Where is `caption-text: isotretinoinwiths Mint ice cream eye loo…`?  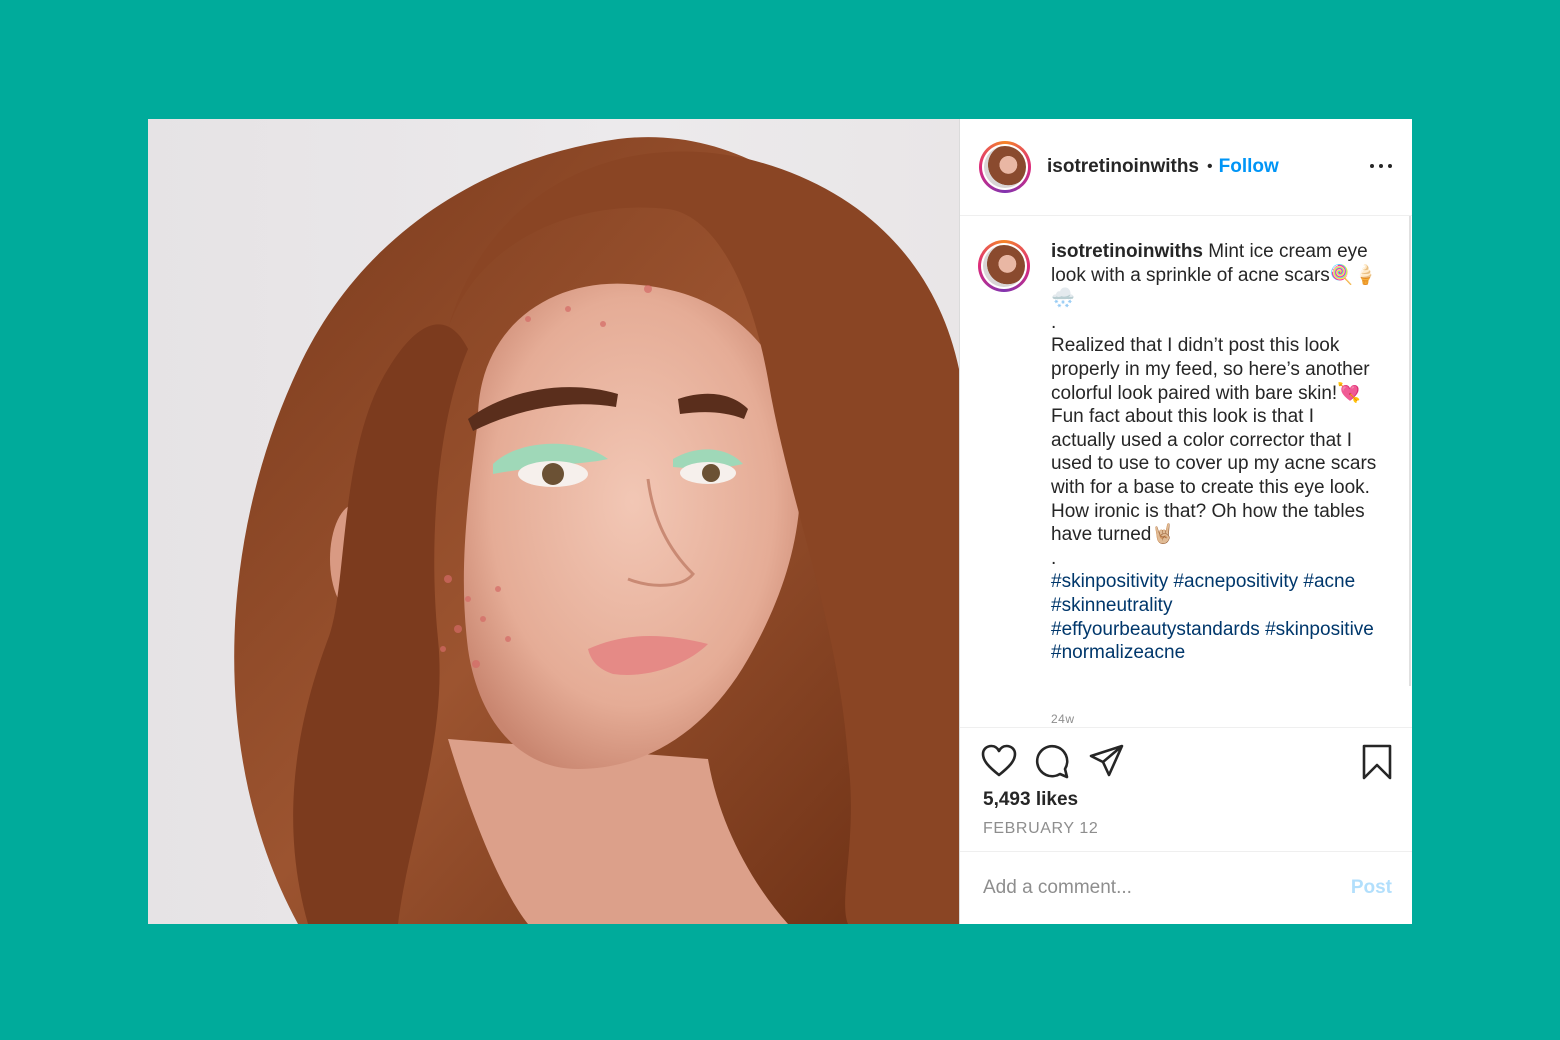
caption-text: isotretinoinwiths Mint ice cream eye loo… is located at coordinates (1216, 452).